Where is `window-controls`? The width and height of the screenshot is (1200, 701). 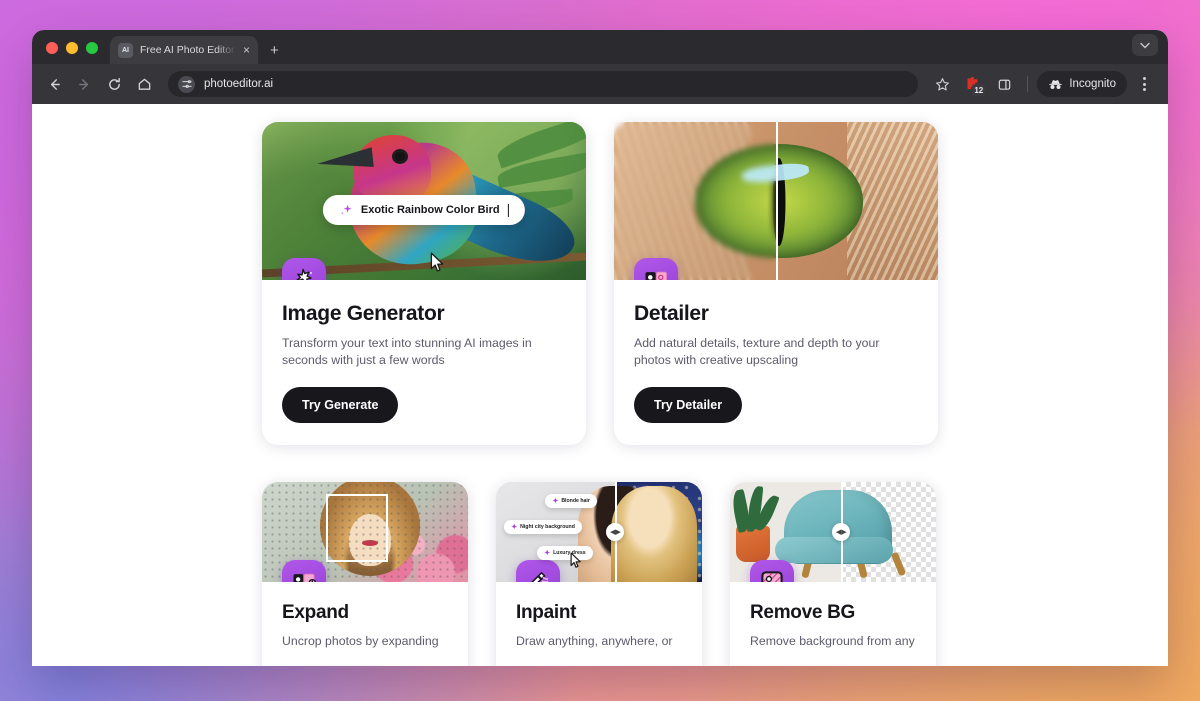 window-controls is located at coordinates (71, 53).